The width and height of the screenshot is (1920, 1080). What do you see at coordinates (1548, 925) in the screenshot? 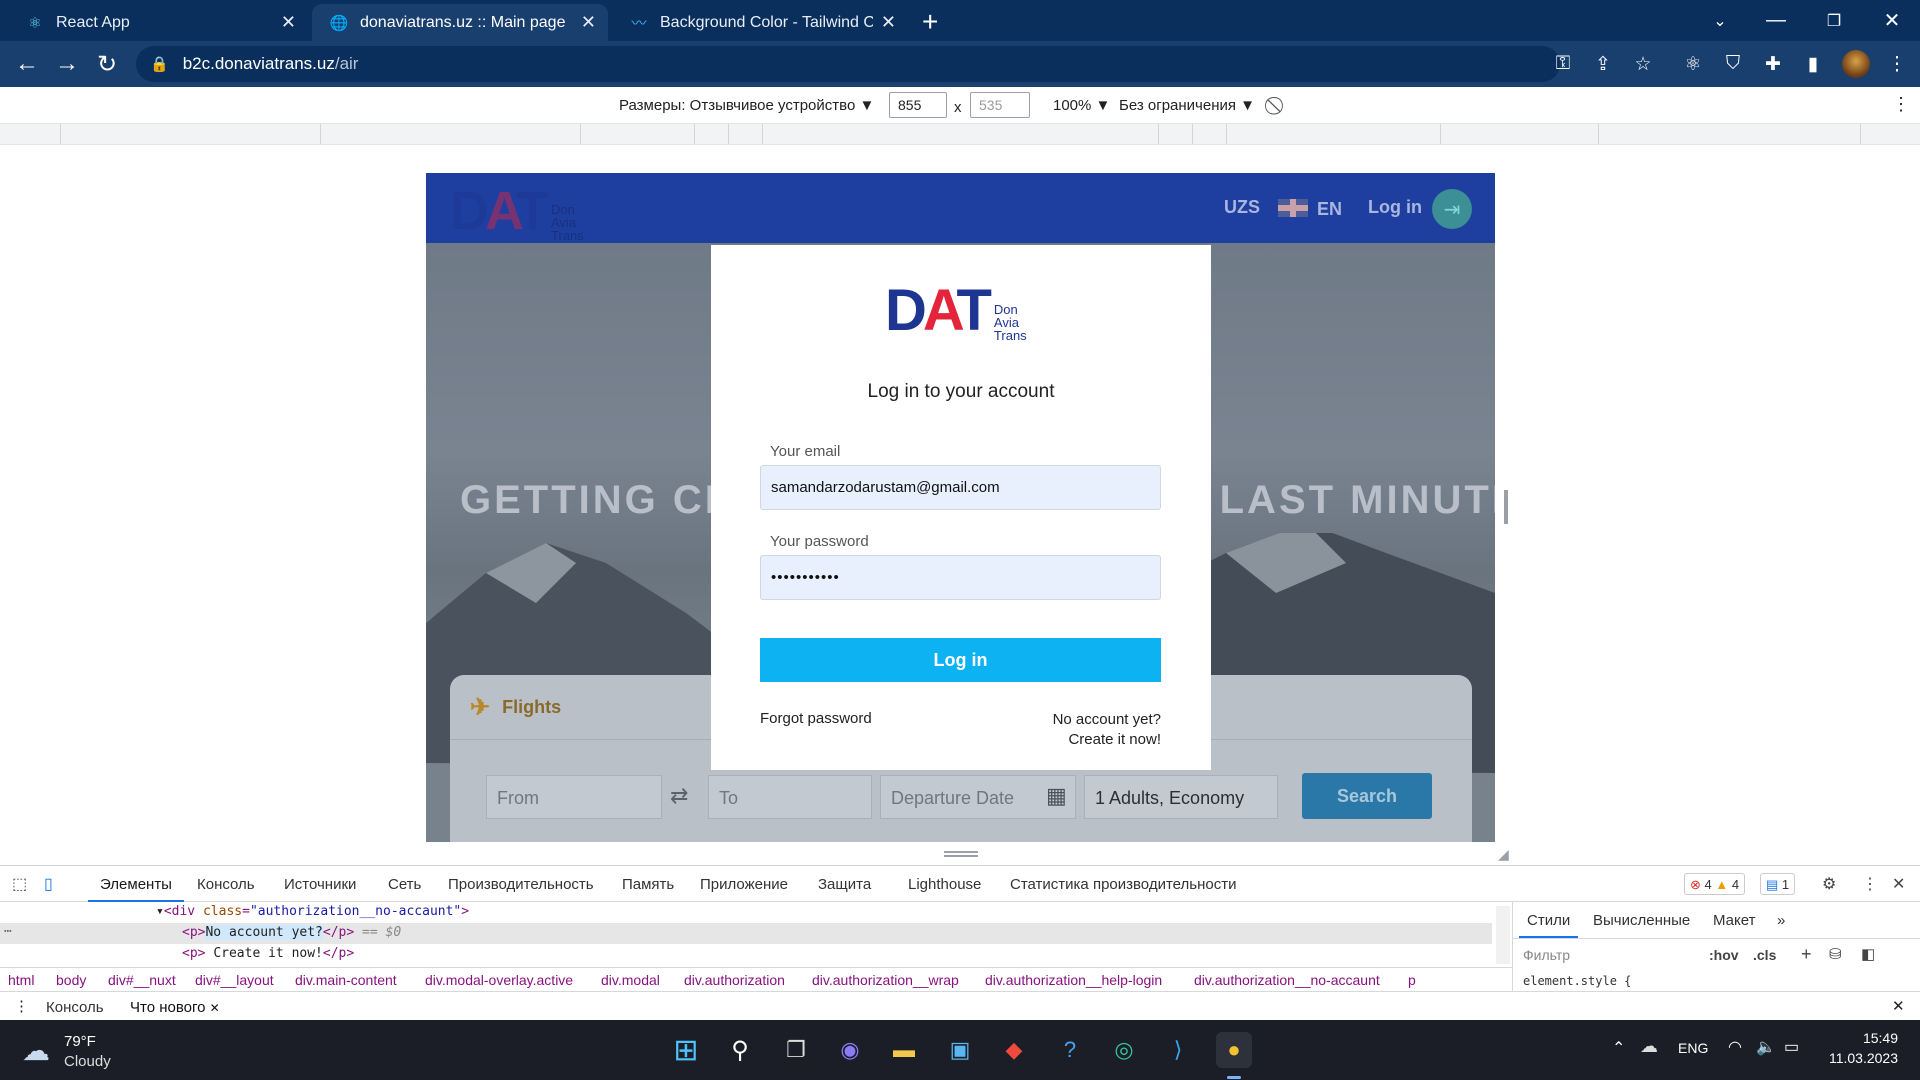
I see `tab-styles: Стили` at bounding box center [1548, 925].